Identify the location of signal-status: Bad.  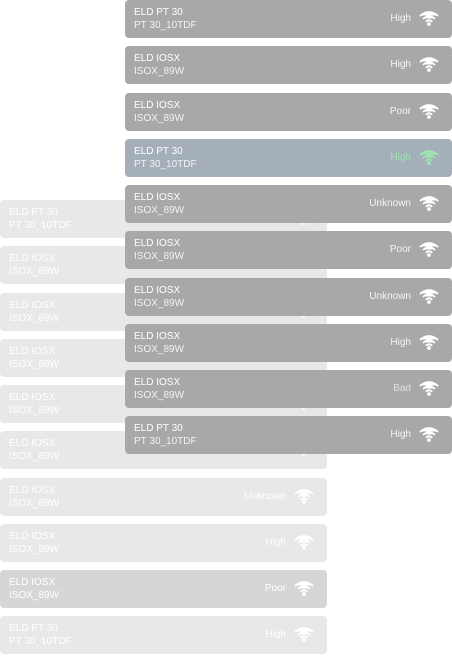
(402, 388).